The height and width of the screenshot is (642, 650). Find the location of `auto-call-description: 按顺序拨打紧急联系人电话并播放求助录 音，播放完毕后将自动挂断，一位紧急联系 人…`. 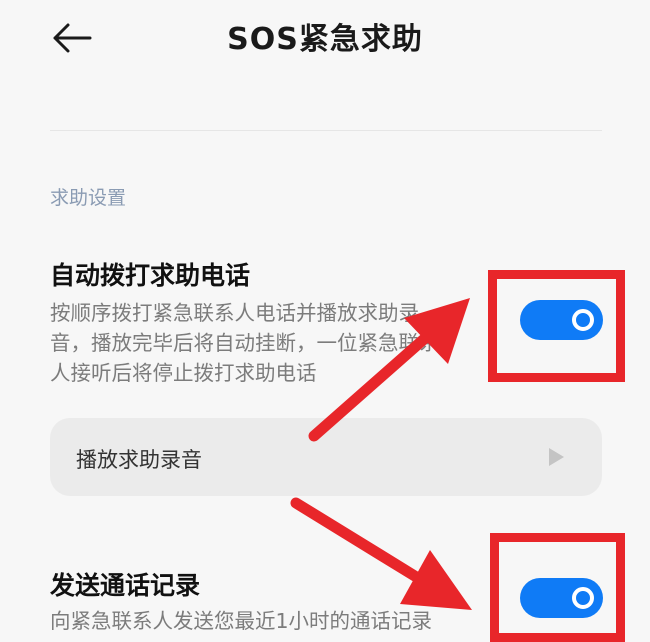

auto-call-description: 按顺序拨打紧急联系人电话并播放求助录 音，播放完毕后将自动挂断，一位紧急联系 人… is located at coordinates (272, 343).